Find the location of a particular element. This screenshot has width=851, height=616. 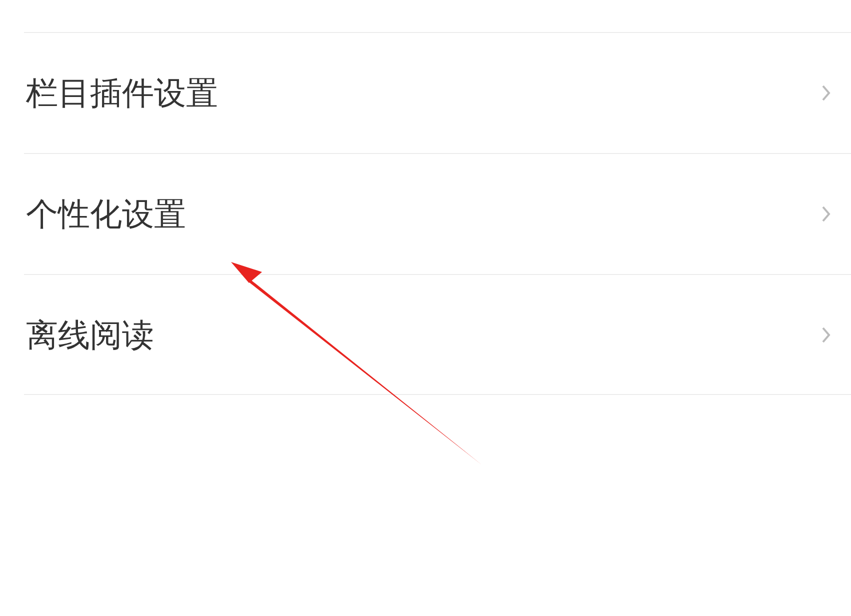

item-label: 离线阅读 is located at coordinates (89, 335).